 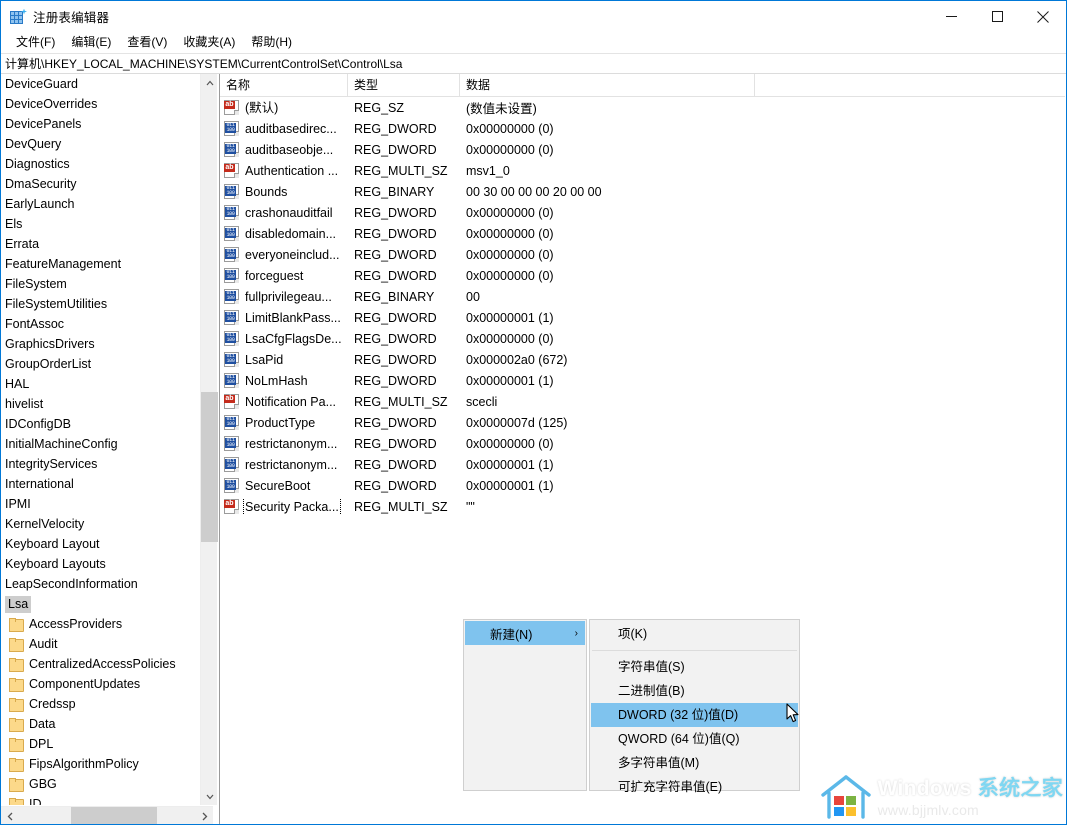 I want to click on context-menu-item-new: 新建(N) ›, so click(x=525, y=633).